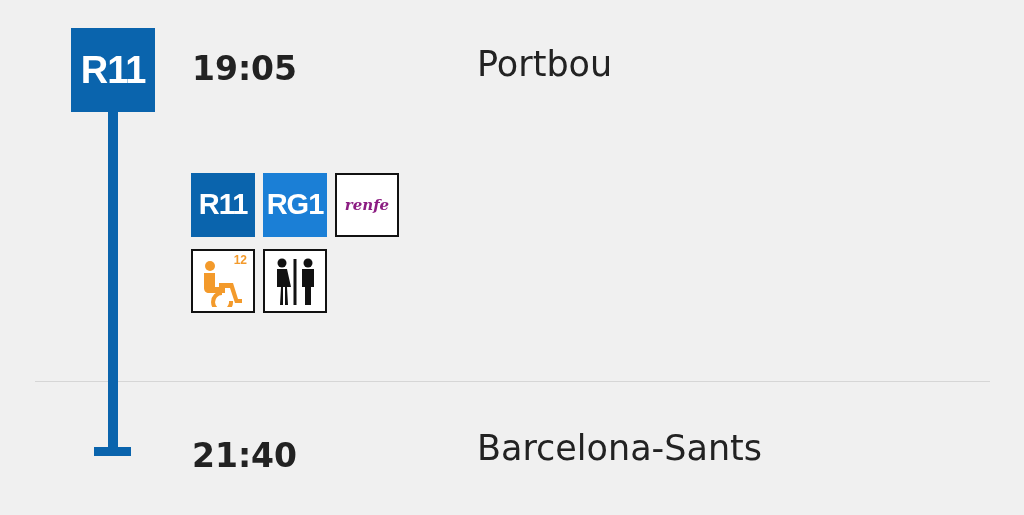 Image resolution: width=1024 pixels, height=515 pixels. Describe the element at coordinates (295, 205) in the screenshot. I see `line-badge: RG1` at that location.